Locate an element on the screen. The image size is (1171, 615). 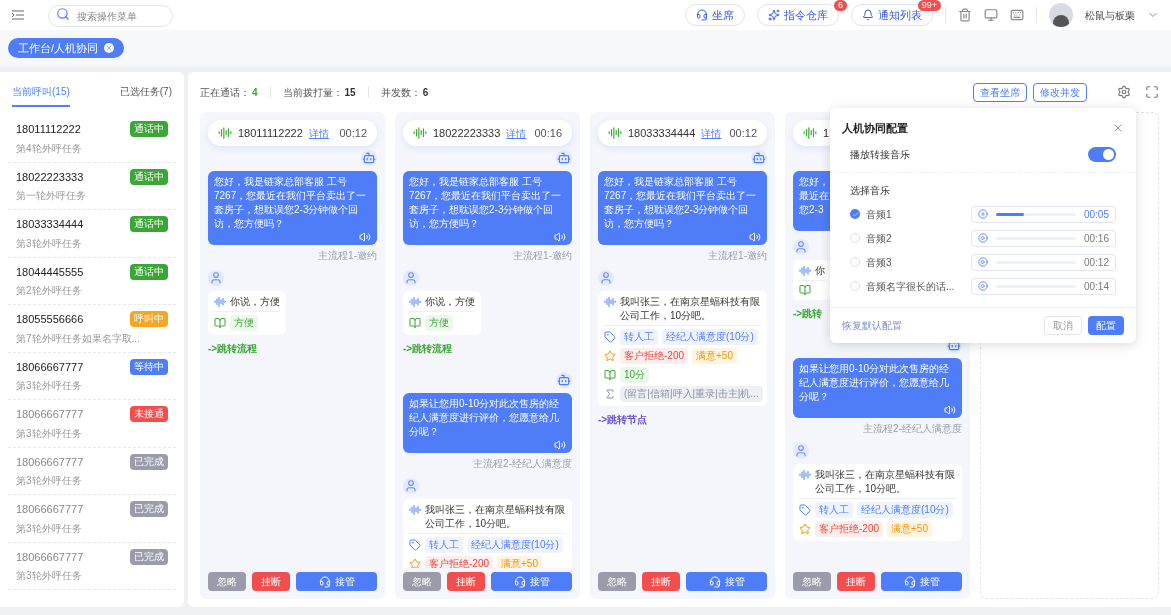
phone-number: 18033334444 is located at coordinates (50, 224).